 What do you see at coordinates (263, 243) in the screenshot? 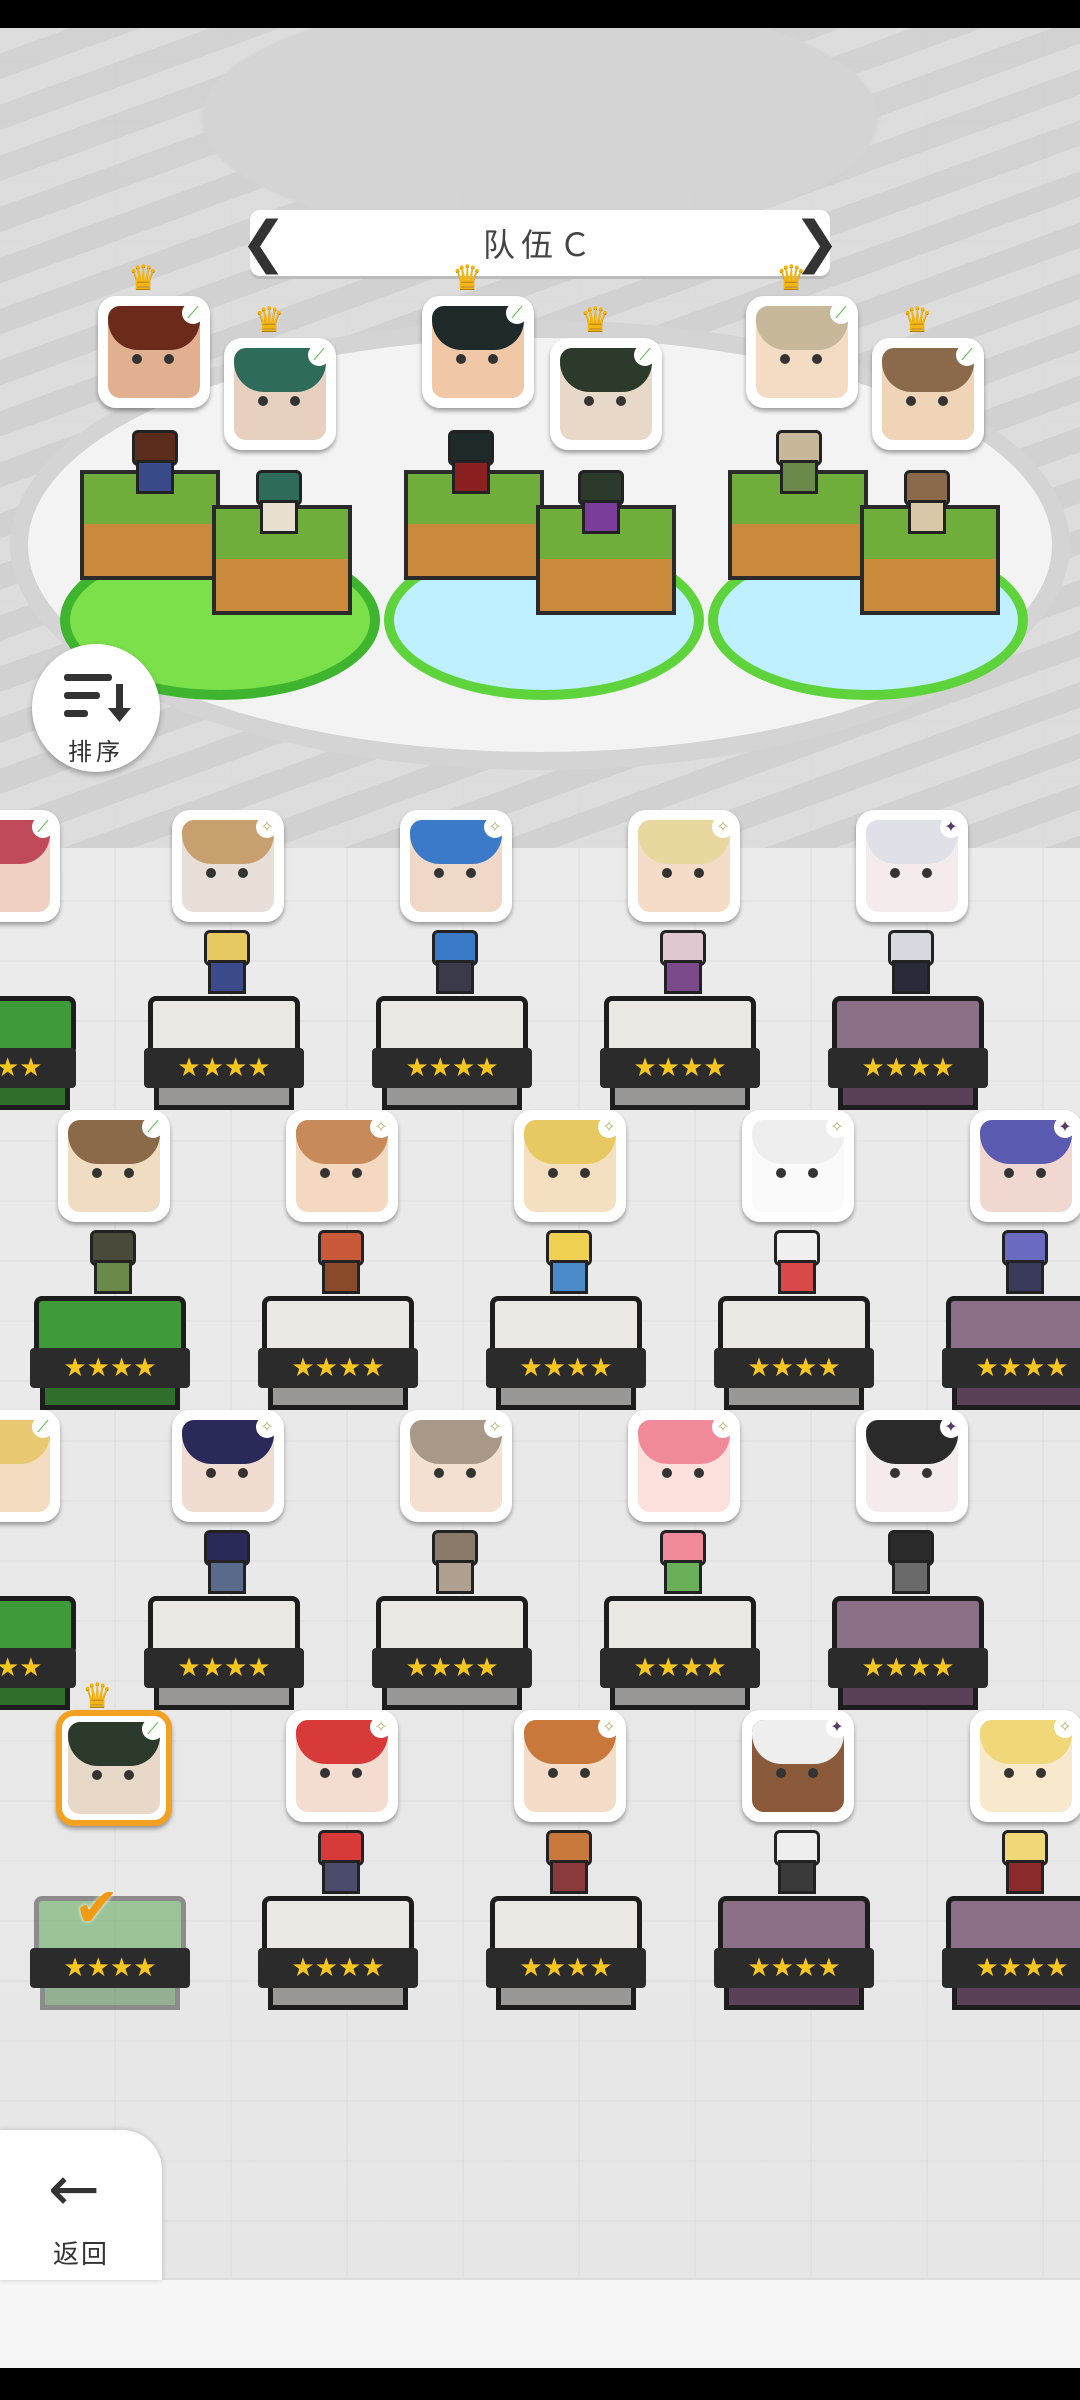
I see `chevron-left-icon: ❮` at bounding box center [263, 243].